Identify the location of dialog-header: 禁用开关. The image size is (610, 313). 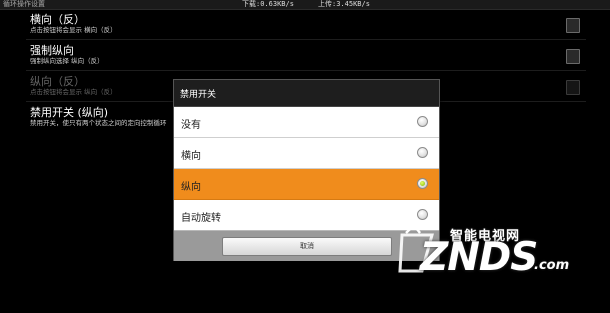
(306, 93).